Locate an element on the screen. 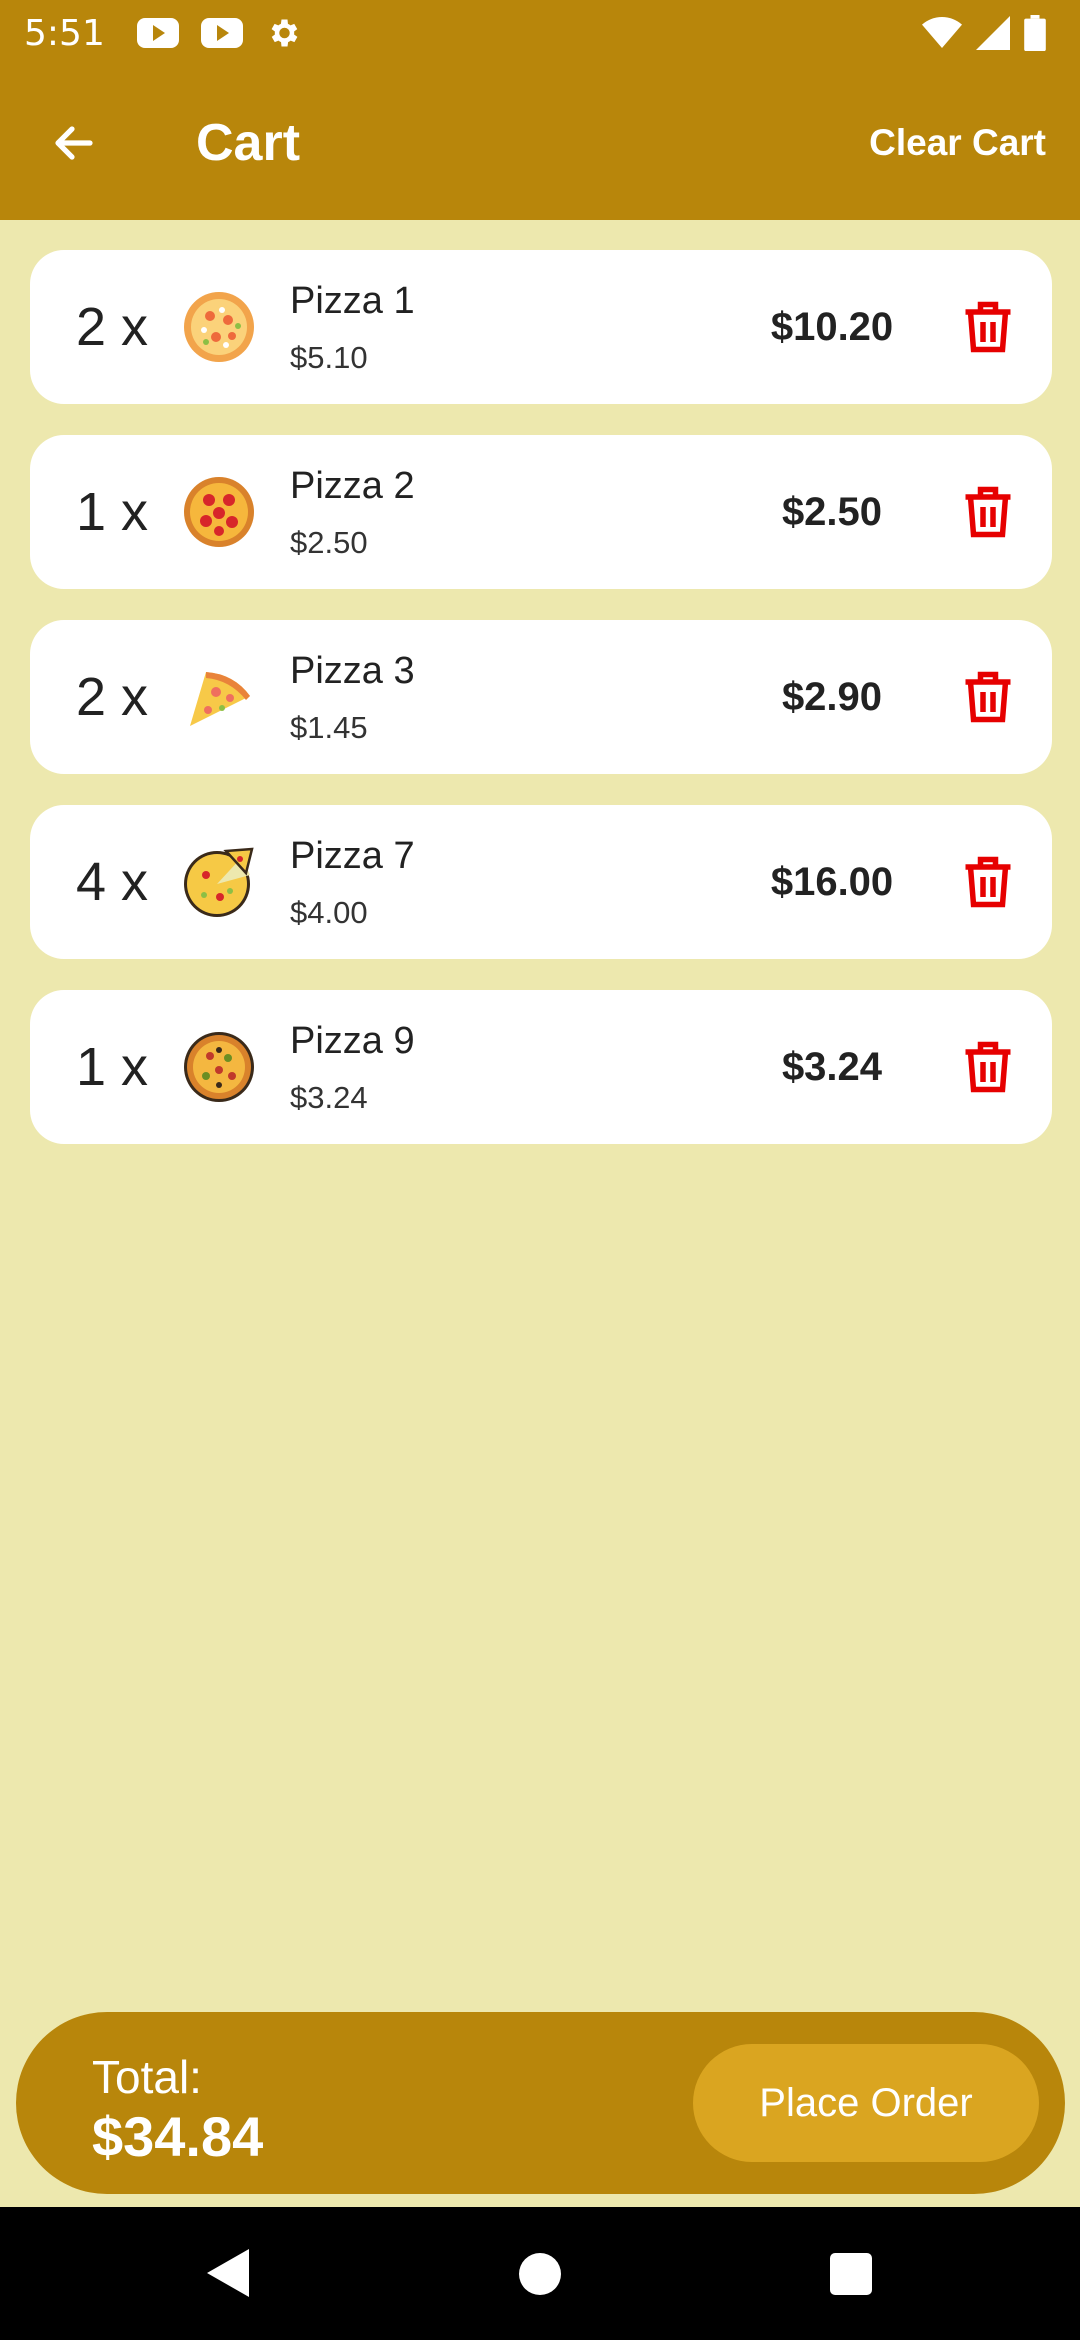 This screenshot has width=1080, height=2340. cart-item: 1 x Pizza 2 $2.50 $2.50 is located at coordinates (541, 512).